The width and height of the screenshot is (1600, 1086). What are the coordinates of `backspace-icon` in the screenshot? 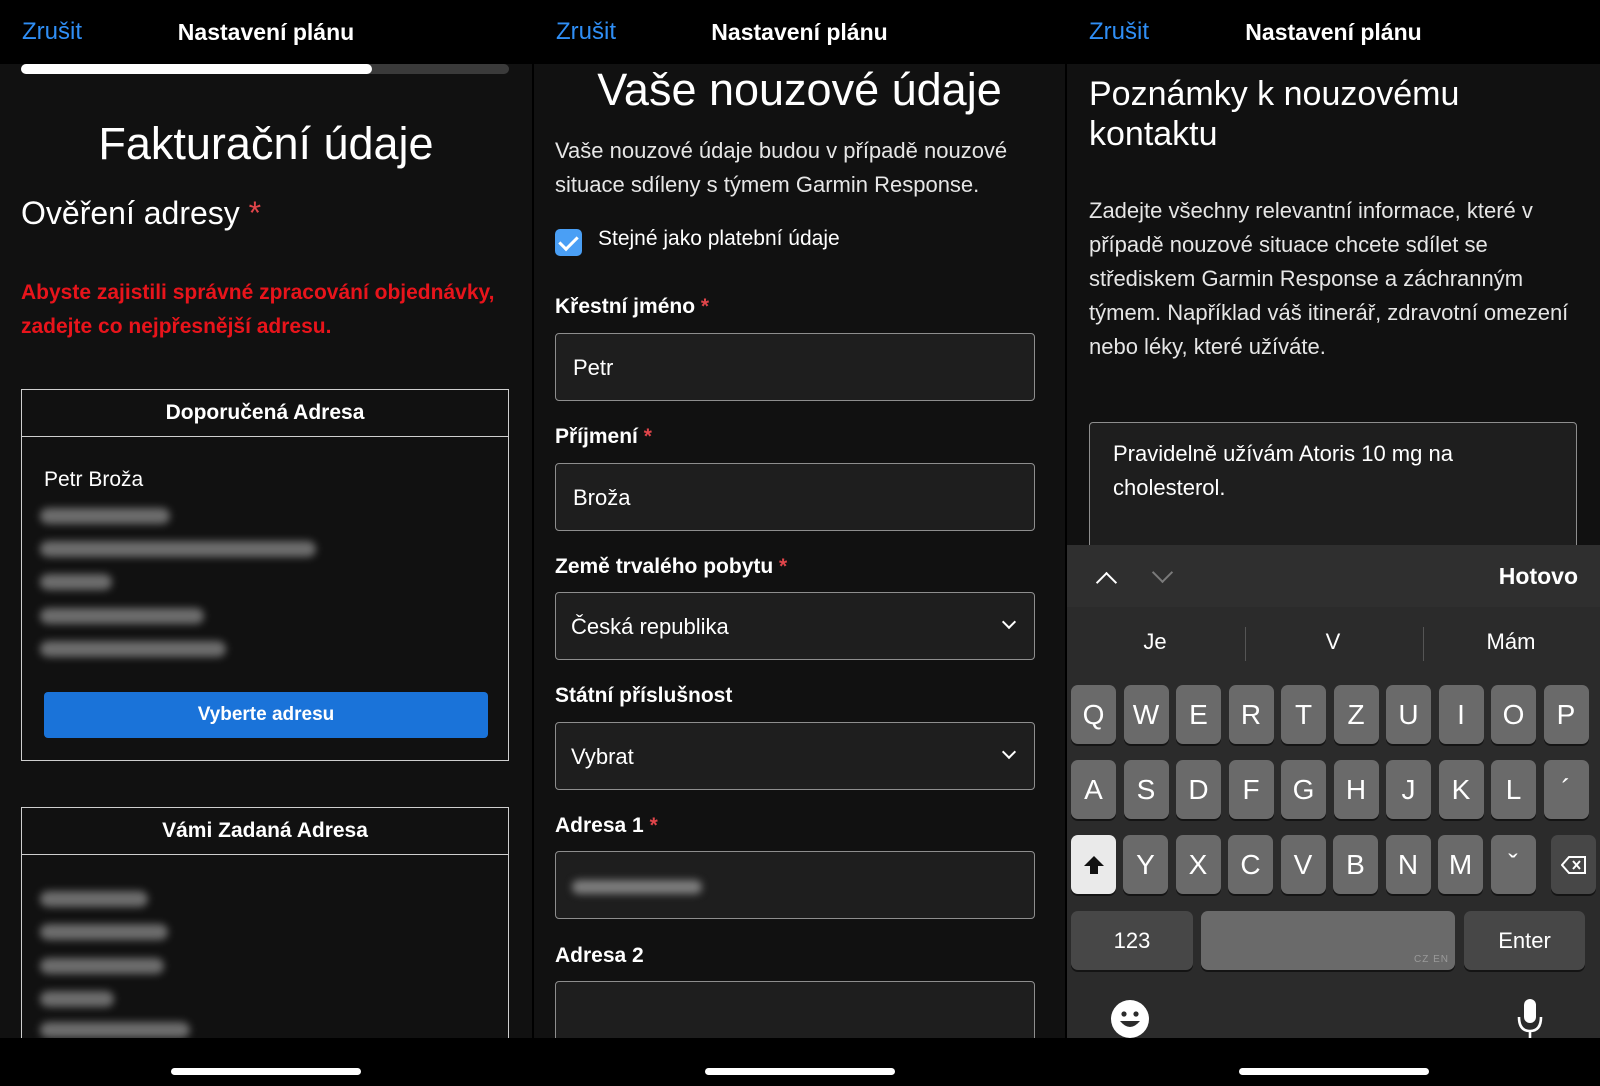 It's located at (1573, 864).